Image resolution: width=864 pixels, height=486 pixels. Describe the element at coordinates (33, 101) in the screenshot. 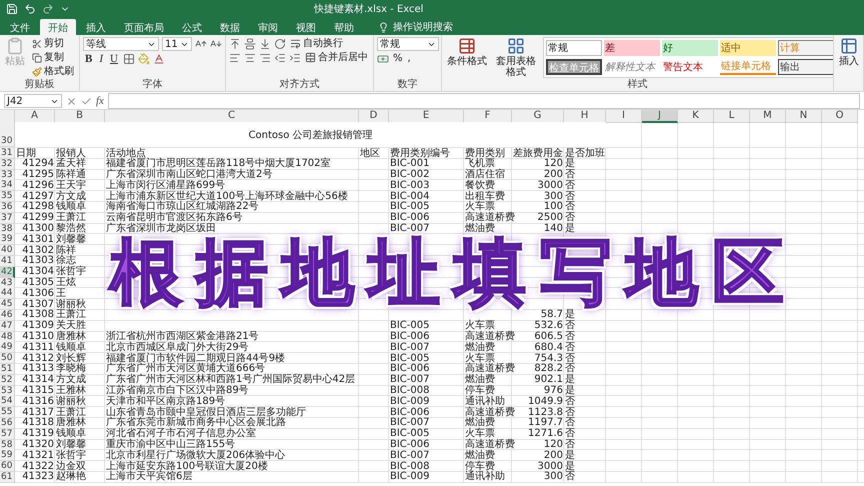

I see `name-box: J42` at that location.